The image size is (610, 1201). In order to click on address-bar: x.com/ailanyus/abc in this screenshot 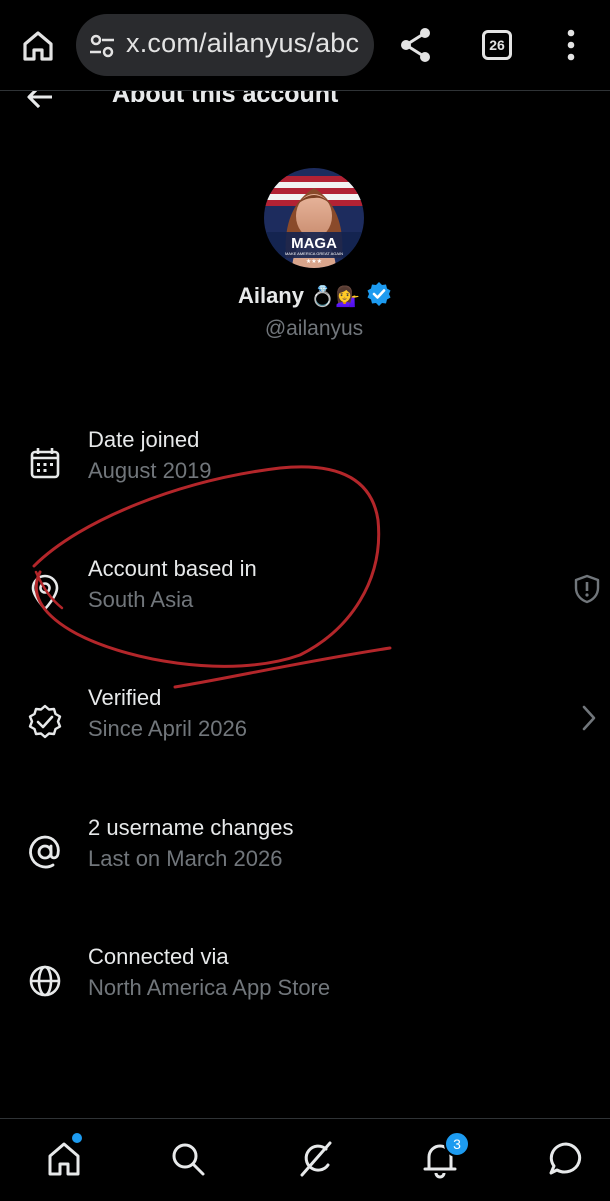, I will do `click(225, 45)`.